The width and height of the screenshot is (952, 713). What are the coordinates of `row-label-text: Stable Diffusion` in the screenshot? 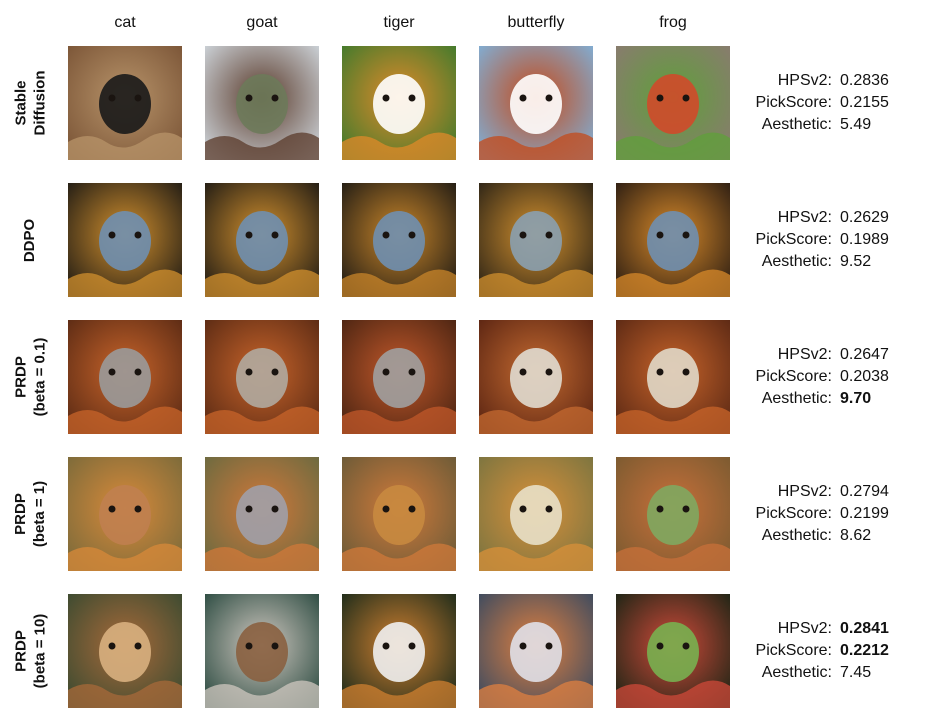 It's located at (30, 103).